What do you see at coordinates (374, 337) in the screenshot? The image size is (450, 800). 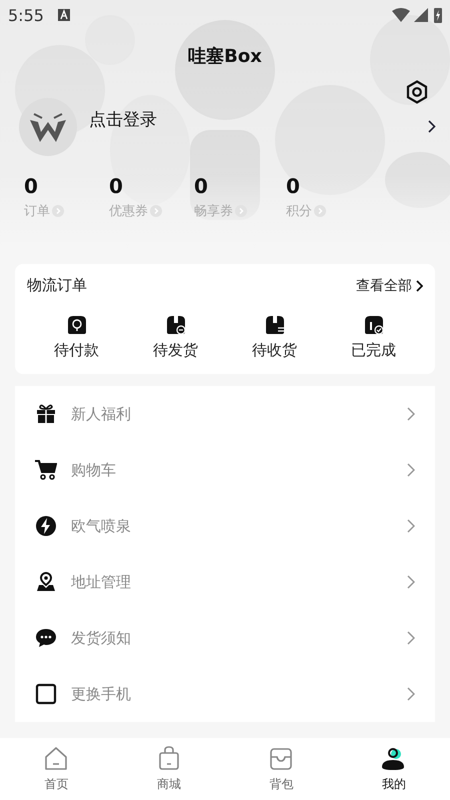 I see `order-status-button: 已完成` at bounding box center [374, 337].